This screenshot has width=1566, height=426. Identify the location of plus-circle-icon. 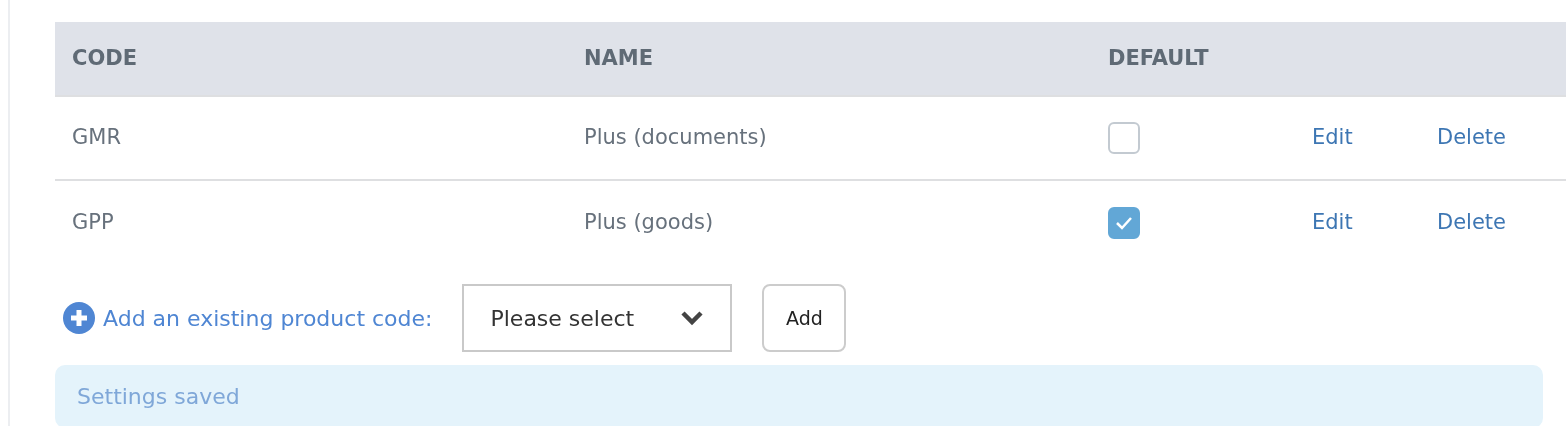
(79, 318).